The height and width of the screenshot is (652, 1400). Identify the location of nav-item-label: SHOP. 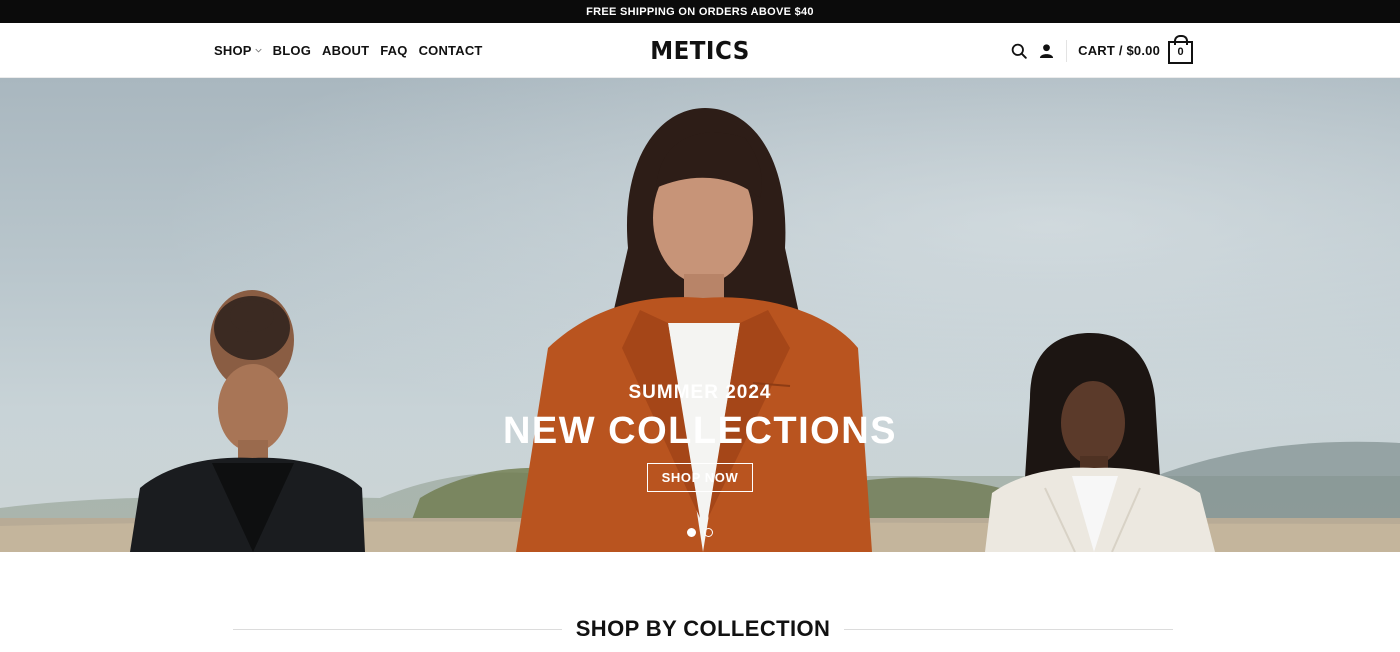
(233, 50).